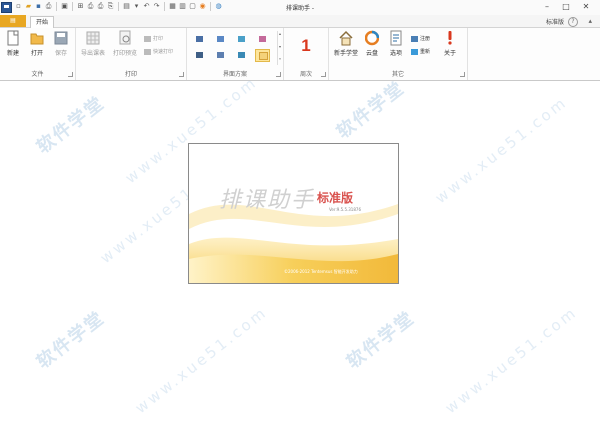 The height and width of the screenshot is (427, 600). Describe the element at coordinates (158, 39) in the screenshot. I see `print-label: 打印` at that location.